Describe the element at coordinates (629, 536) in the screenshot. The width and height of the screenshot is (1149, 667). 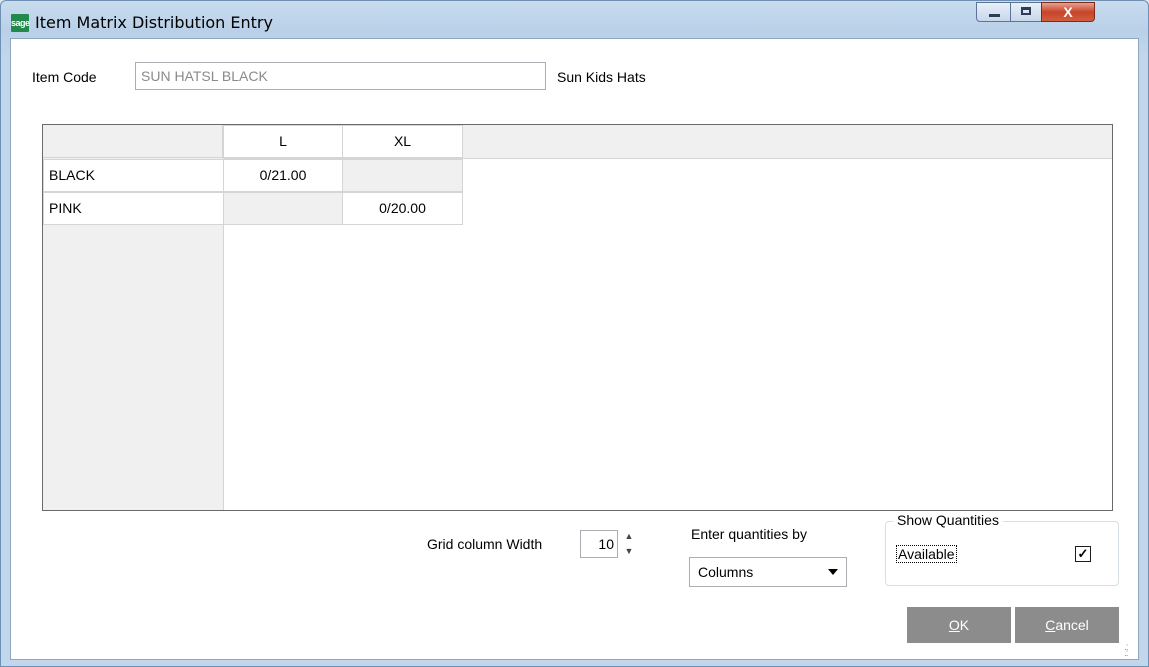
I see `spin-up-icon: ▲` at that location.